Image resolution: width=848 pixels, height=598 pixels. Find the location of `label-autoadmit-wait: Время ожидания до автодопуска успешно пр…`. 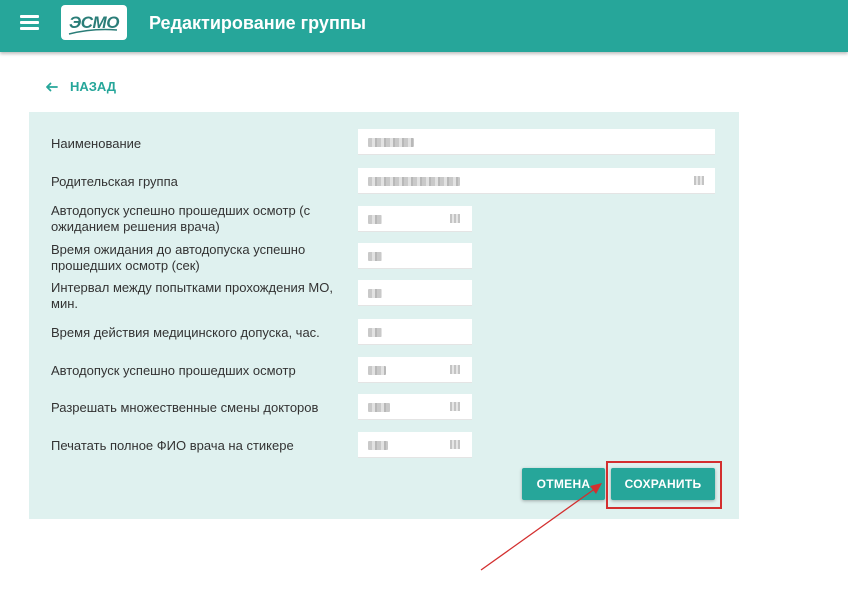

label-autoadmit-wait: Время ожидания до автодопуска успешно пр… is located at coordinates (178, 257).